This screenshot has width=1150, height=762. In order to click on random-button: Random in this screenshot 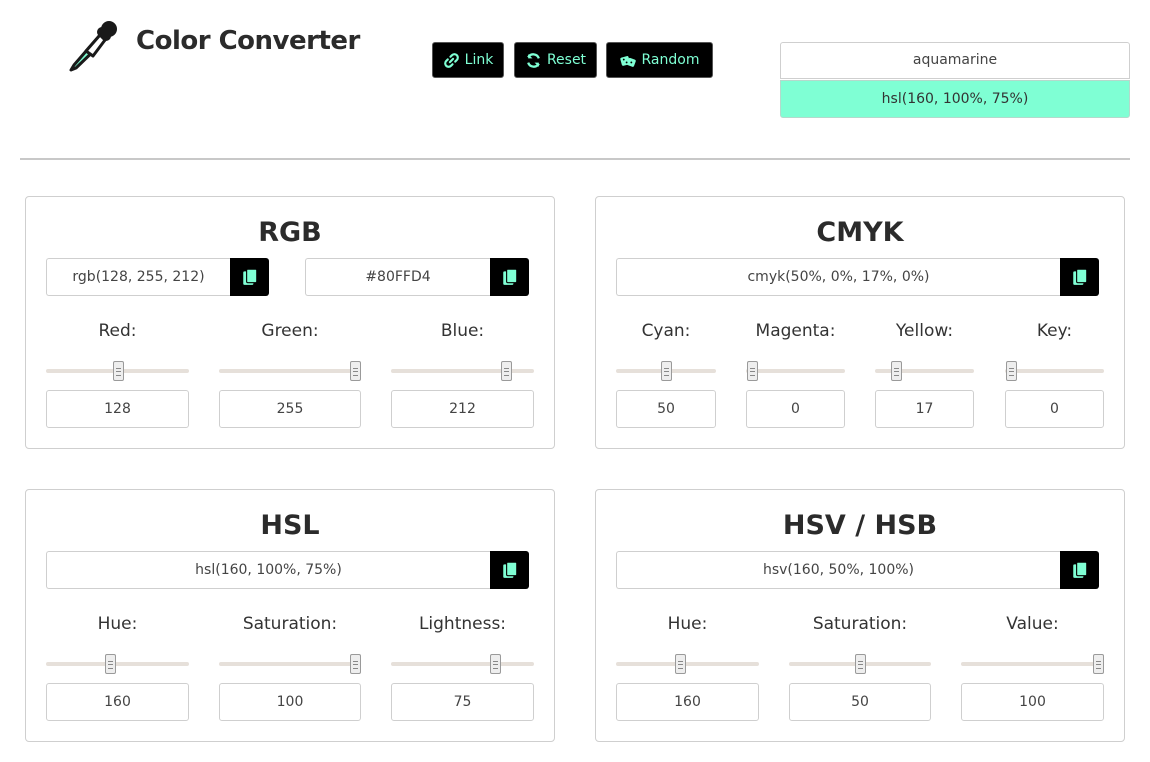, I will do `click(659, 60)`.